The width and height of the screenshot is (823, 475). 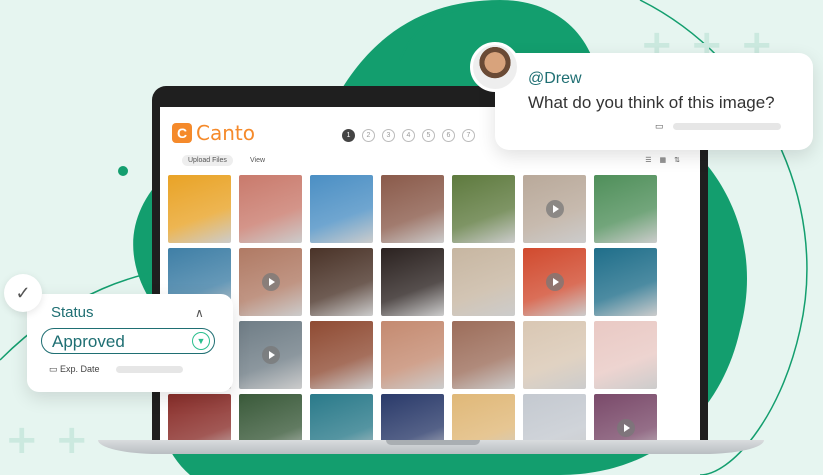 What do you see at coordinates (149, 369) in the screenshot?
I see `exp-date-placeholder` at bounding box center [149, 369].